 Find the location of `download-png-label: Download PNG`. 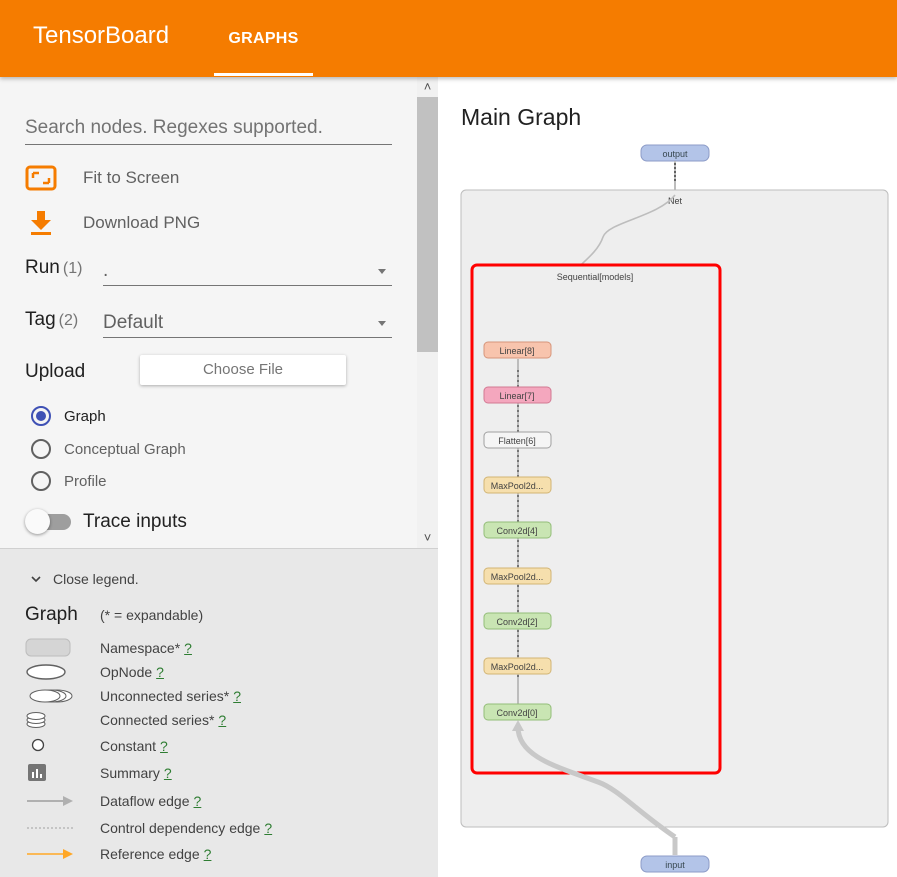

download-png-label: Download PNG is located at coordinates (142, 222).